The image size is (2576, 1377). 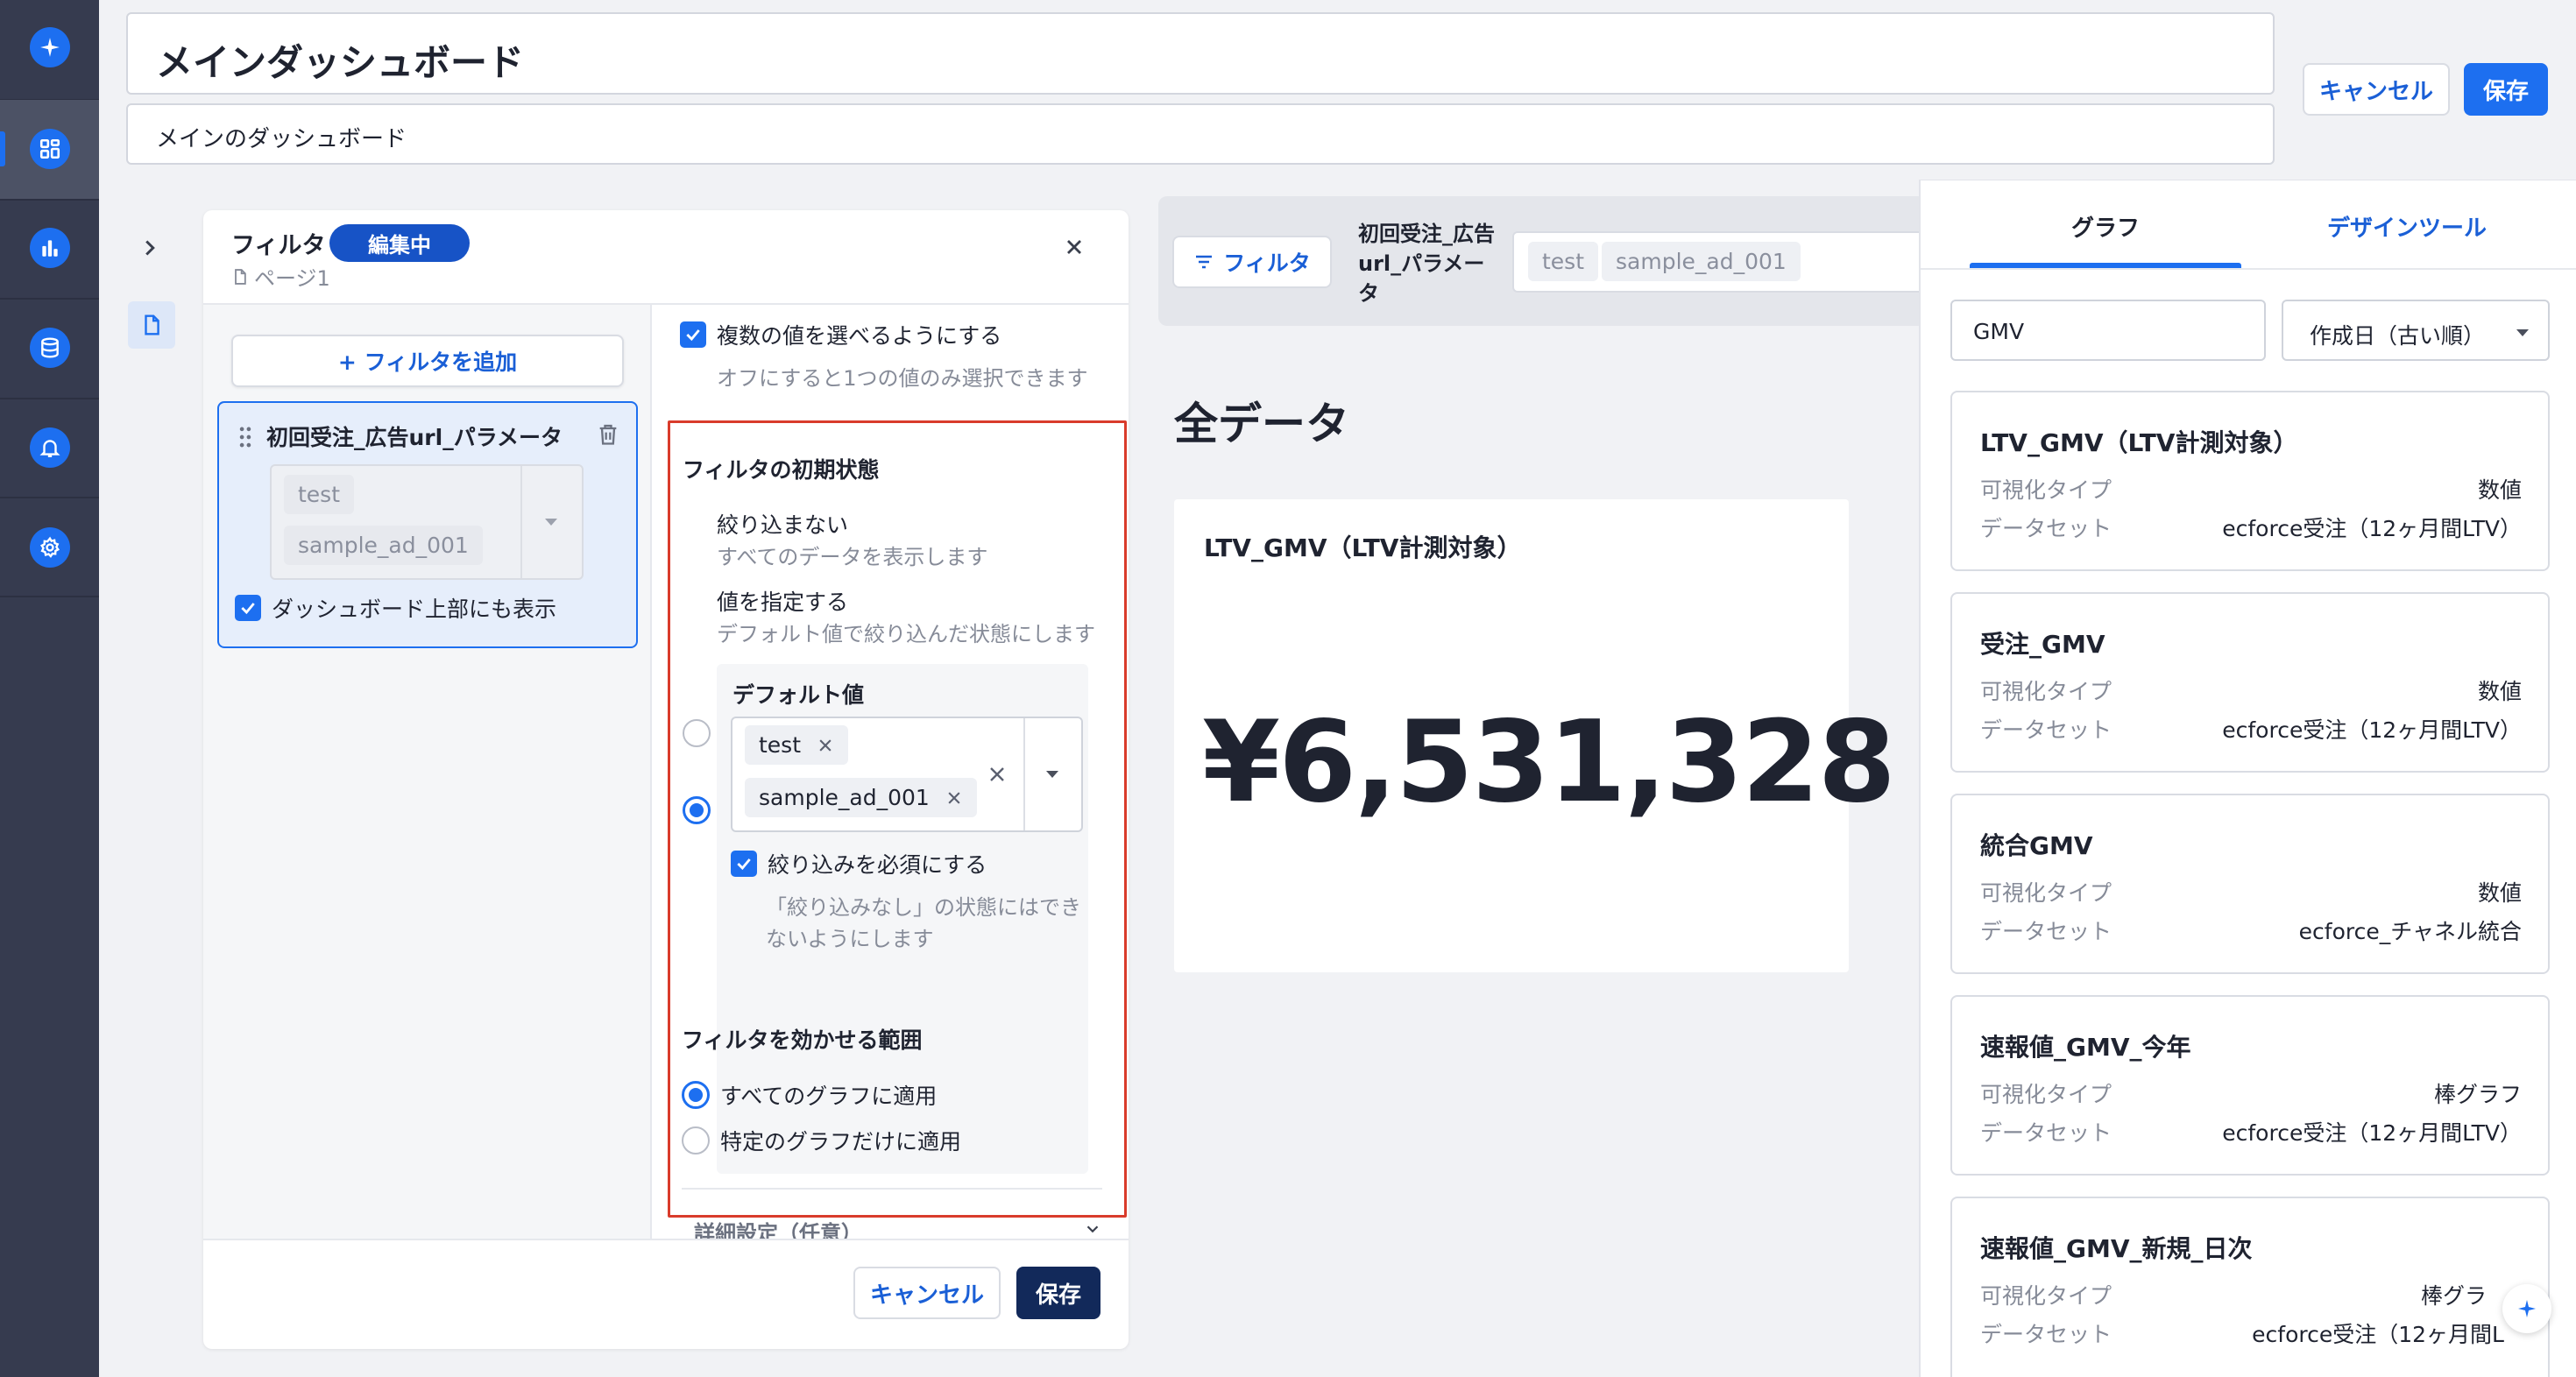 I want to click on gear-icon, so click(x=50, y=548).